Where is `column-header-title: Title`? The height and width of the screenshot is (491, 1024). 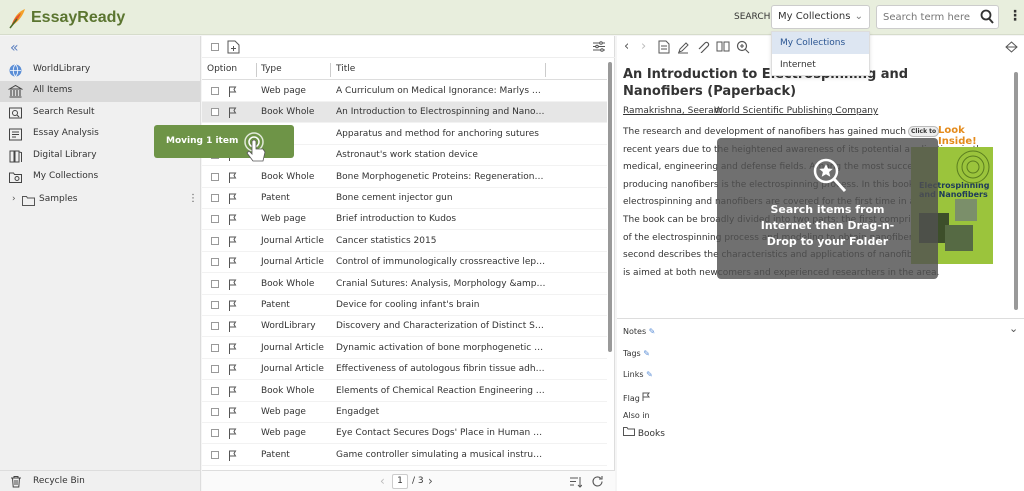 column-header-title: Title is located at coordinates (345, 69).